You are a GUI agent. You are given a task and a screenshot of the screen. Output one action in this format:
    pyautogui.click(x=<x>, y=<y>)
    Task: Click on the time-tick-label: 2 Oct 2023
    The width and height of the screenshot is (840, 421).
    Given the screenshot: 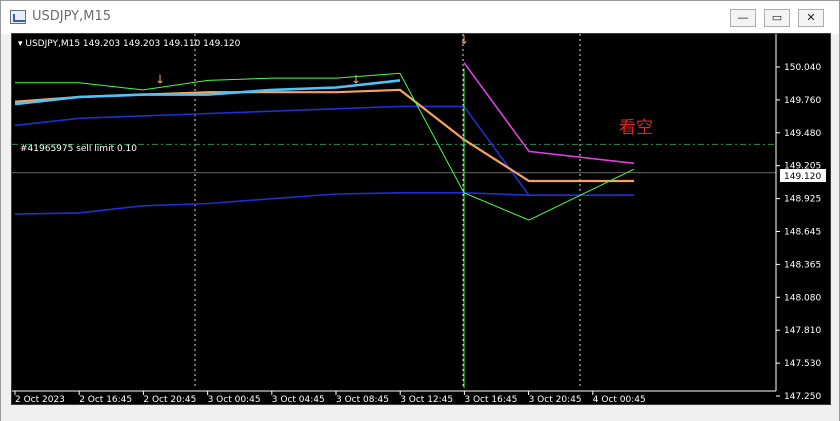 What is the action you would take?
    pyautogui.click(x=40, y=400)
    